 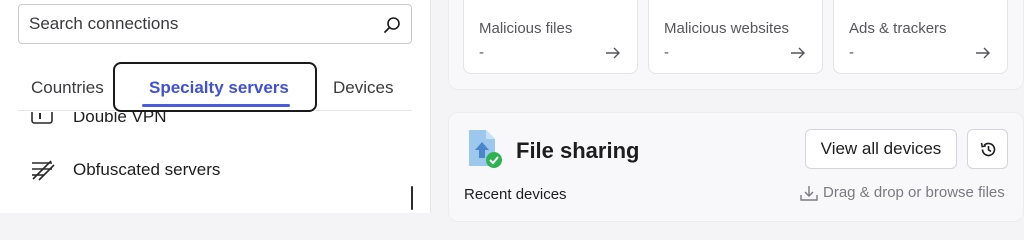 I want to click on stat-card-ads-trackers: Ads & trackers -, so click(x=920, y=37).